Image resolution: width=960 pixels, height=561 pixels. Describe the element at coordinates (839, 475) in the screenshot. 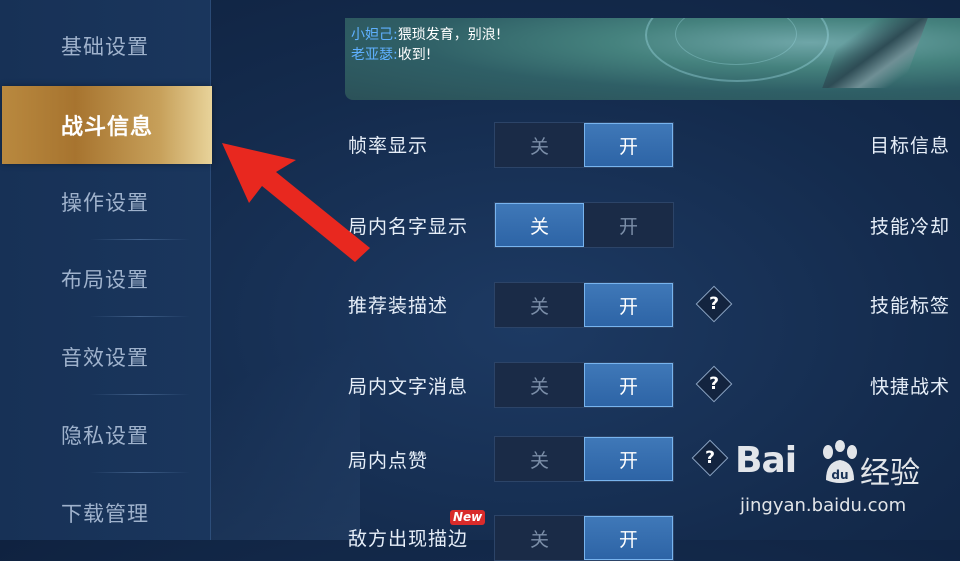

I see `paw-text: du` at that location.